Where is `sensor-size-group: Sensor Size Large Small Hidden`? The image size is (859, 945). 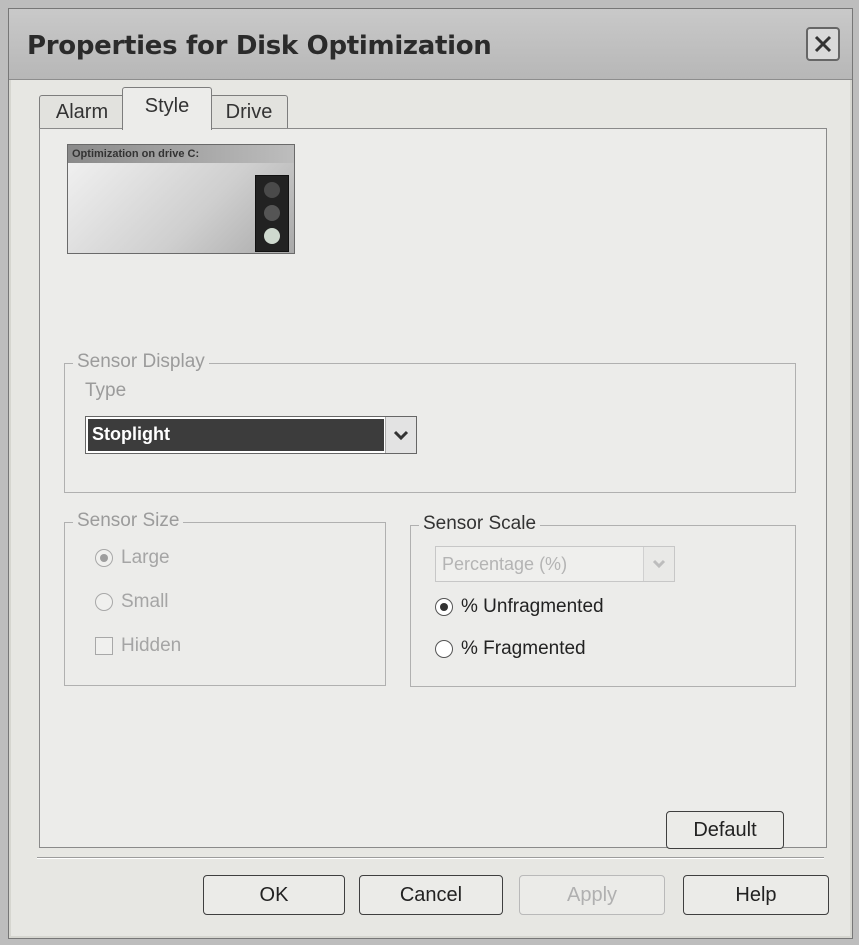 sensor-size-group: Sensor Size Large Small Hidden is located at coordinates (225, 598).